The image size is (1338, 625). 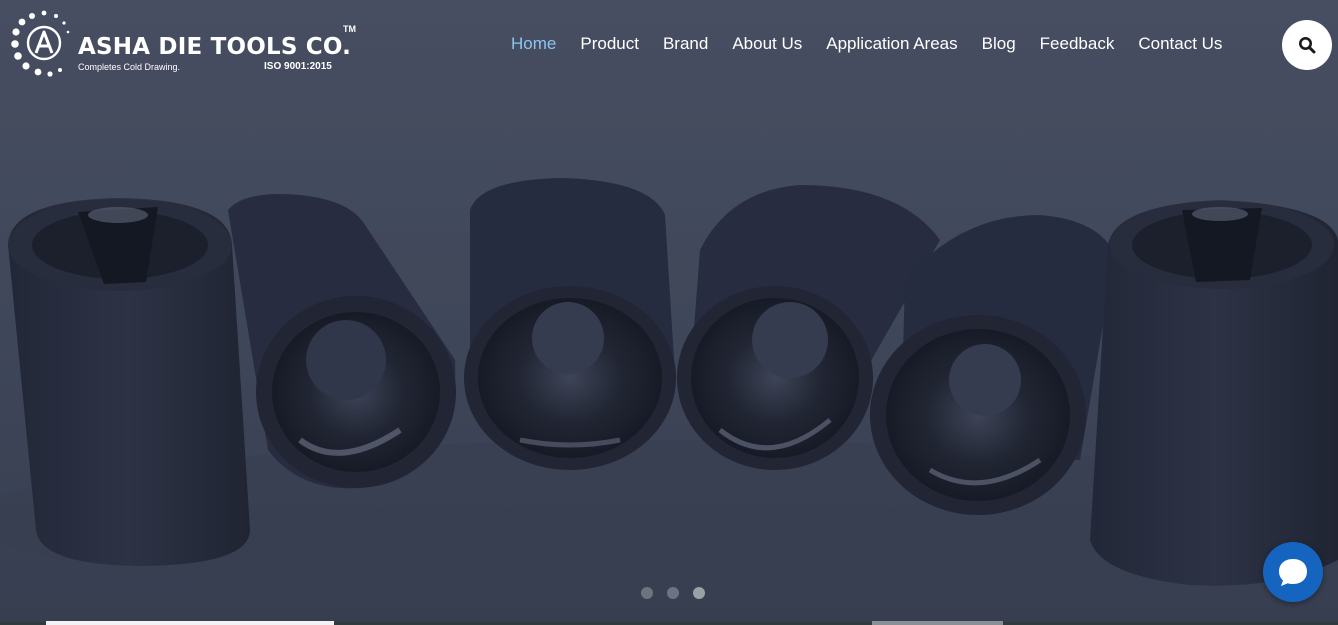 What do you see at coordinates (999, 44) in the screenshot?
I see `nav-item-blog: Blog` at bounding box center [999, 44].